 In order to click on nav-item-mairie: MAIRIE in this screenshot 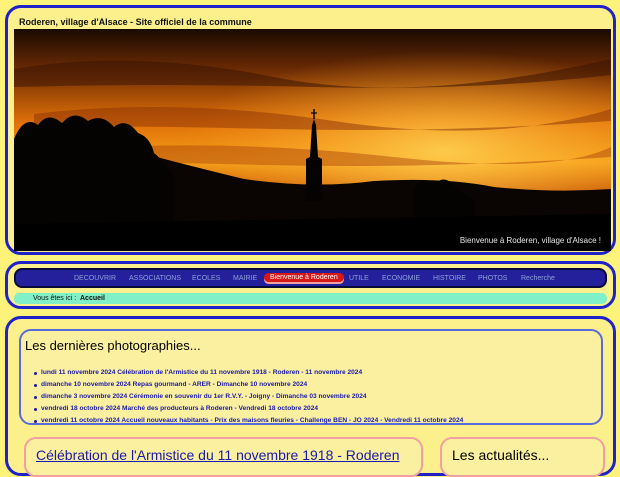, I will do `click(245, 278)`.